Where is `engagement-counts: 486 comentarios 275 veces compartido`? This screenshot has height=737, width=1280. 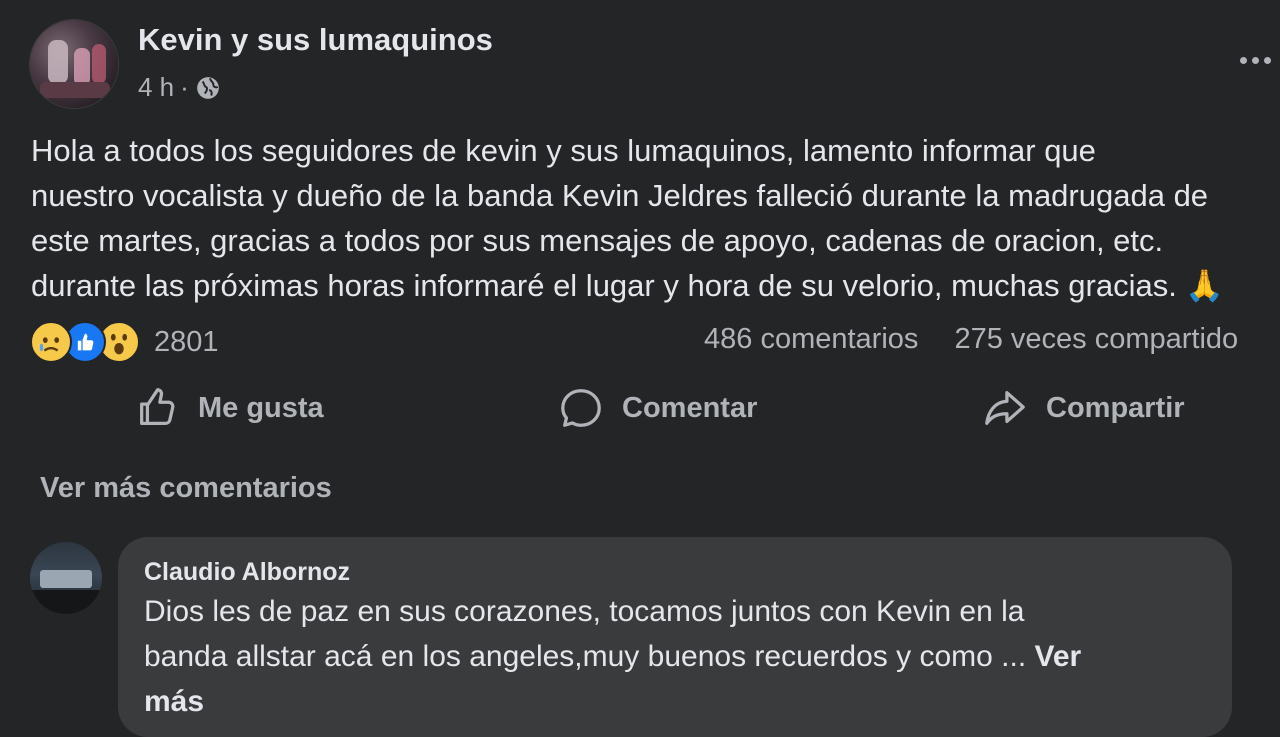
engagement-counts: 486 comentarios 275 veces compartido is located at coordinates (971, 339).